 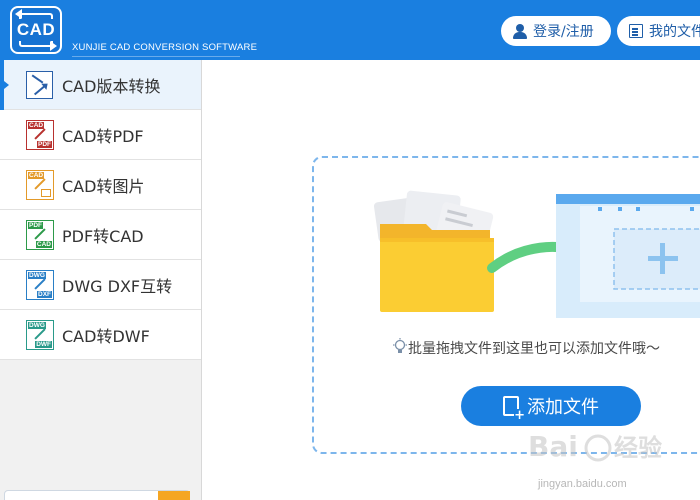 I want to click on drop-hint-text: 批量拖拽文件到这里也可以添加文件哦～, so click(x=534, y=349).